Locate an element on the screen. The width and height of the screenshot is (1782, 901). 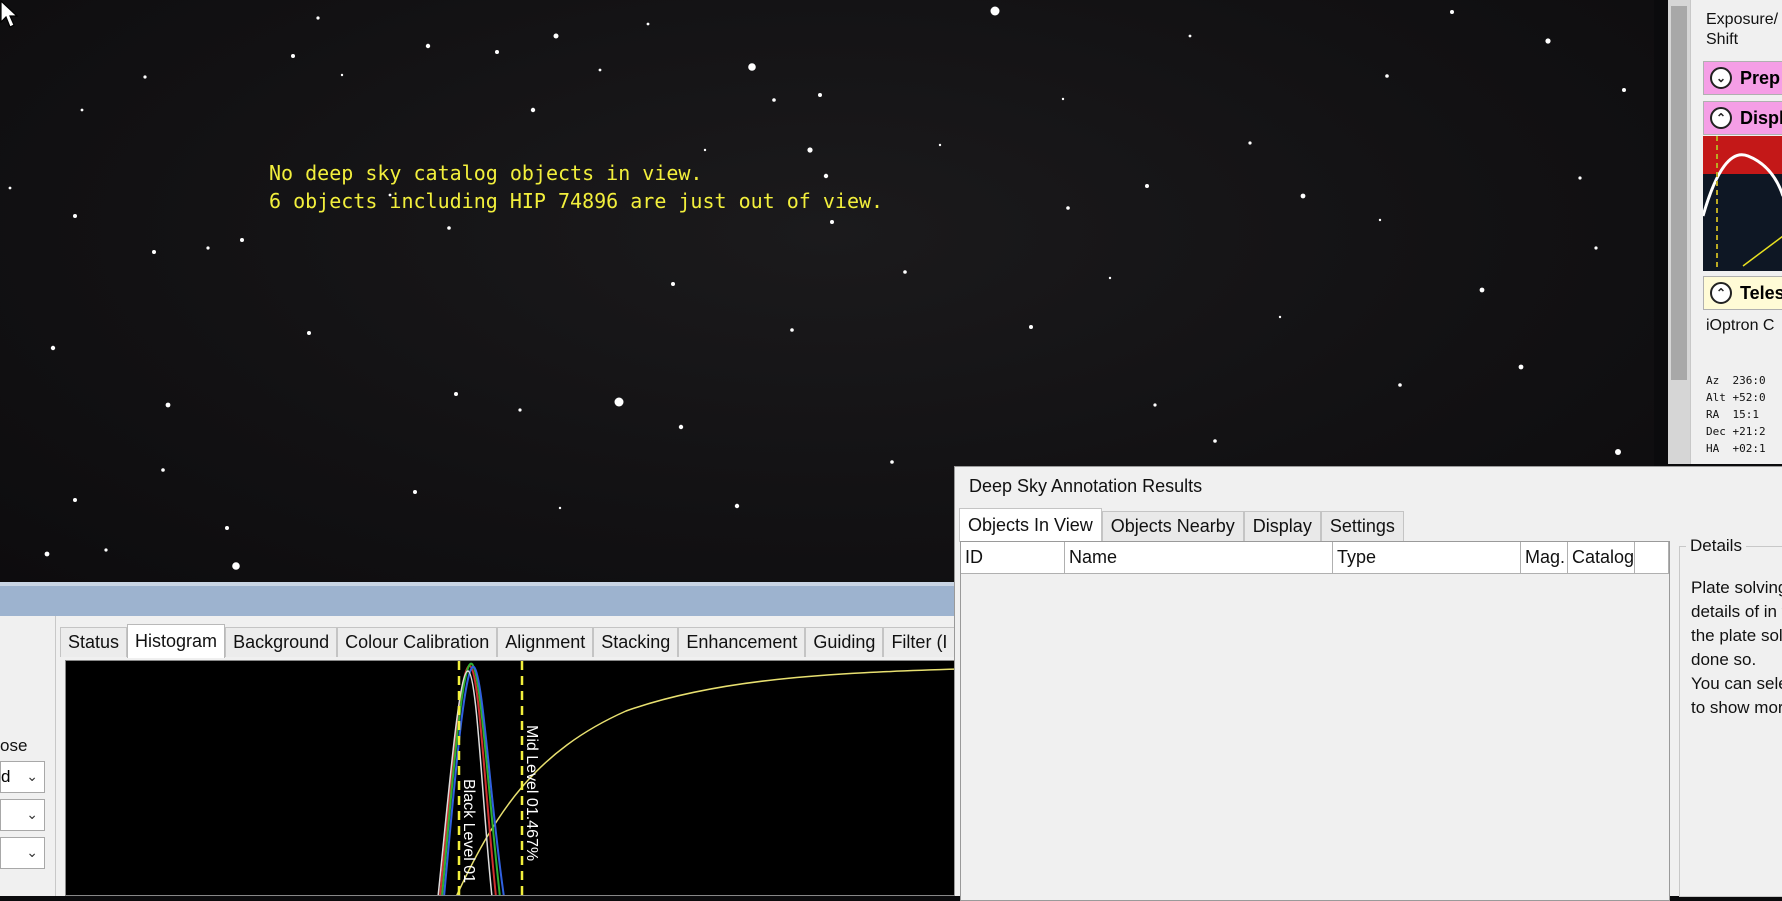
vertical-scrollbar is located at coordinates (1679, 232).